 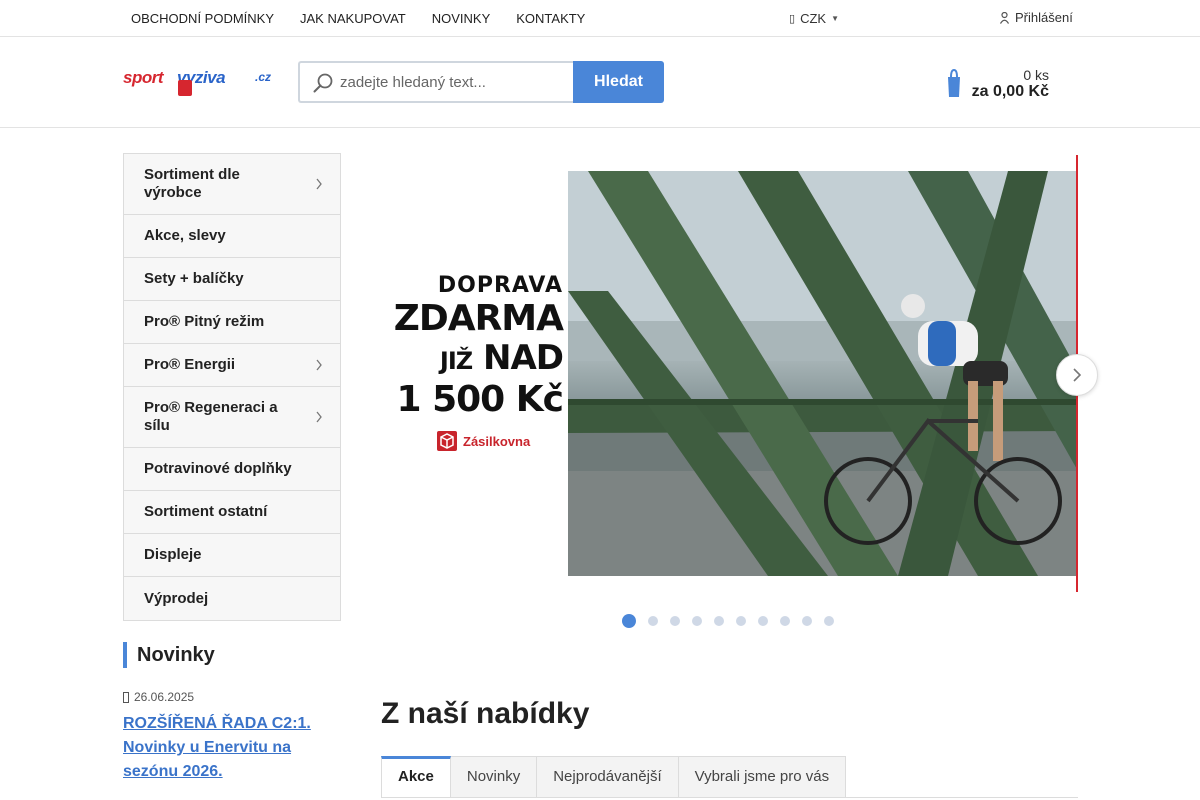 I want to click on category-item-manufacturer: Sortiment dle výrobce, so click(x=232, y=184).